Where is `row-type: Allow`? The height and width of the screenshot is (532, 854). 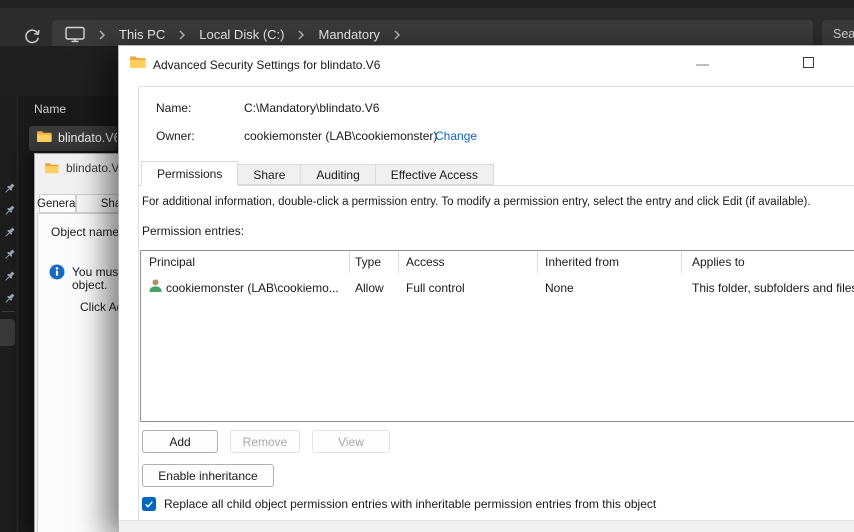 row-type: Allow is located at coordinates (369, 288).